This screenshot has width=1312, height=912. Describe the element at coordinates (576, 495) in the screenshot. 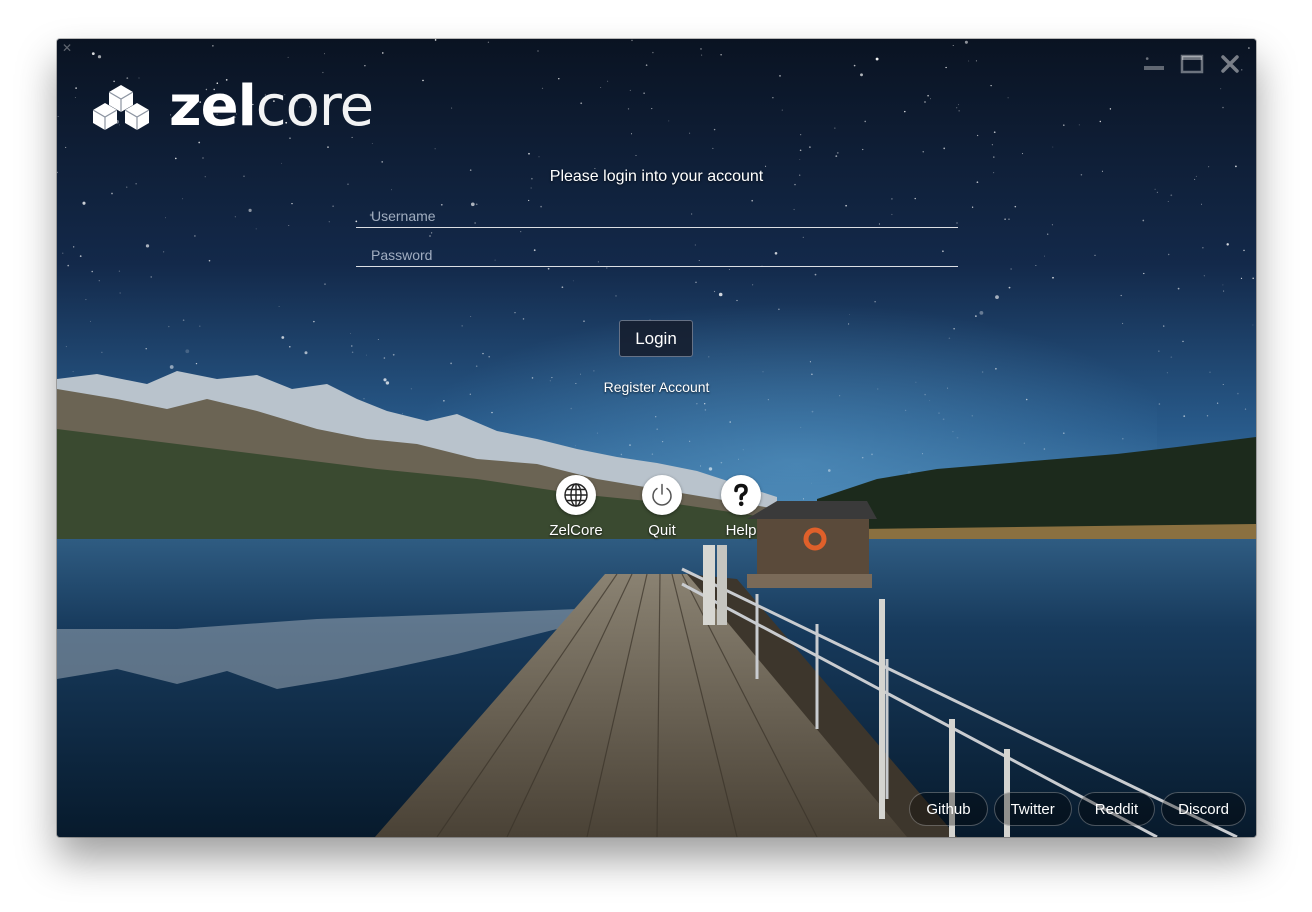

I see `globe-icon` at that location.